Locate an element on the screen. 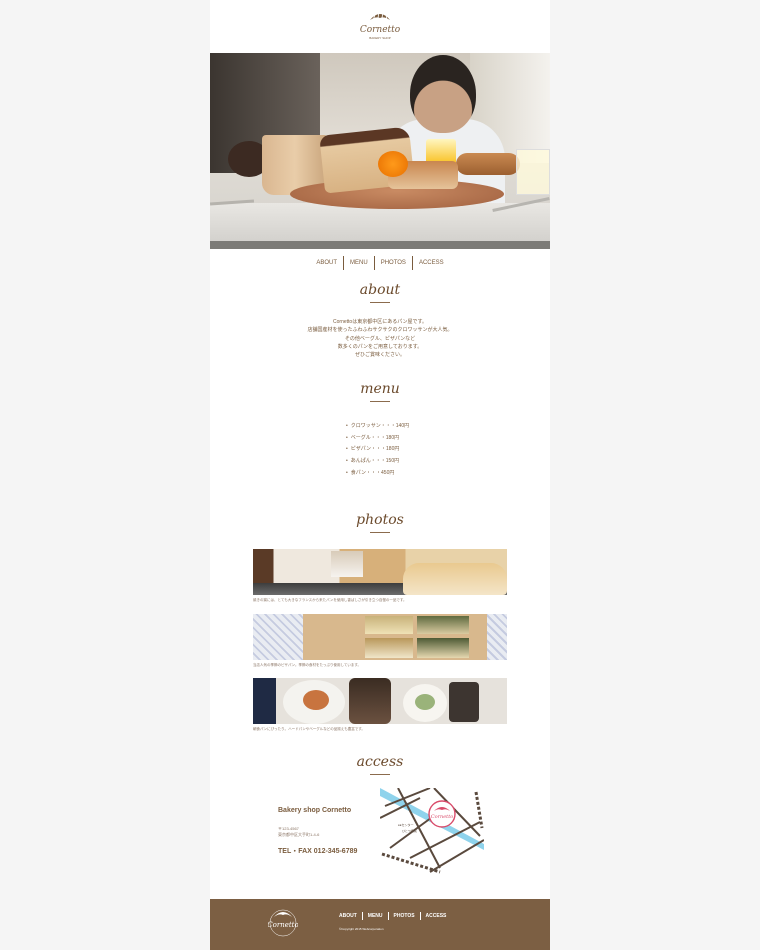  access-map: Cornetto ●●センター ひとつ病院 is located at coordinates (432, 830).